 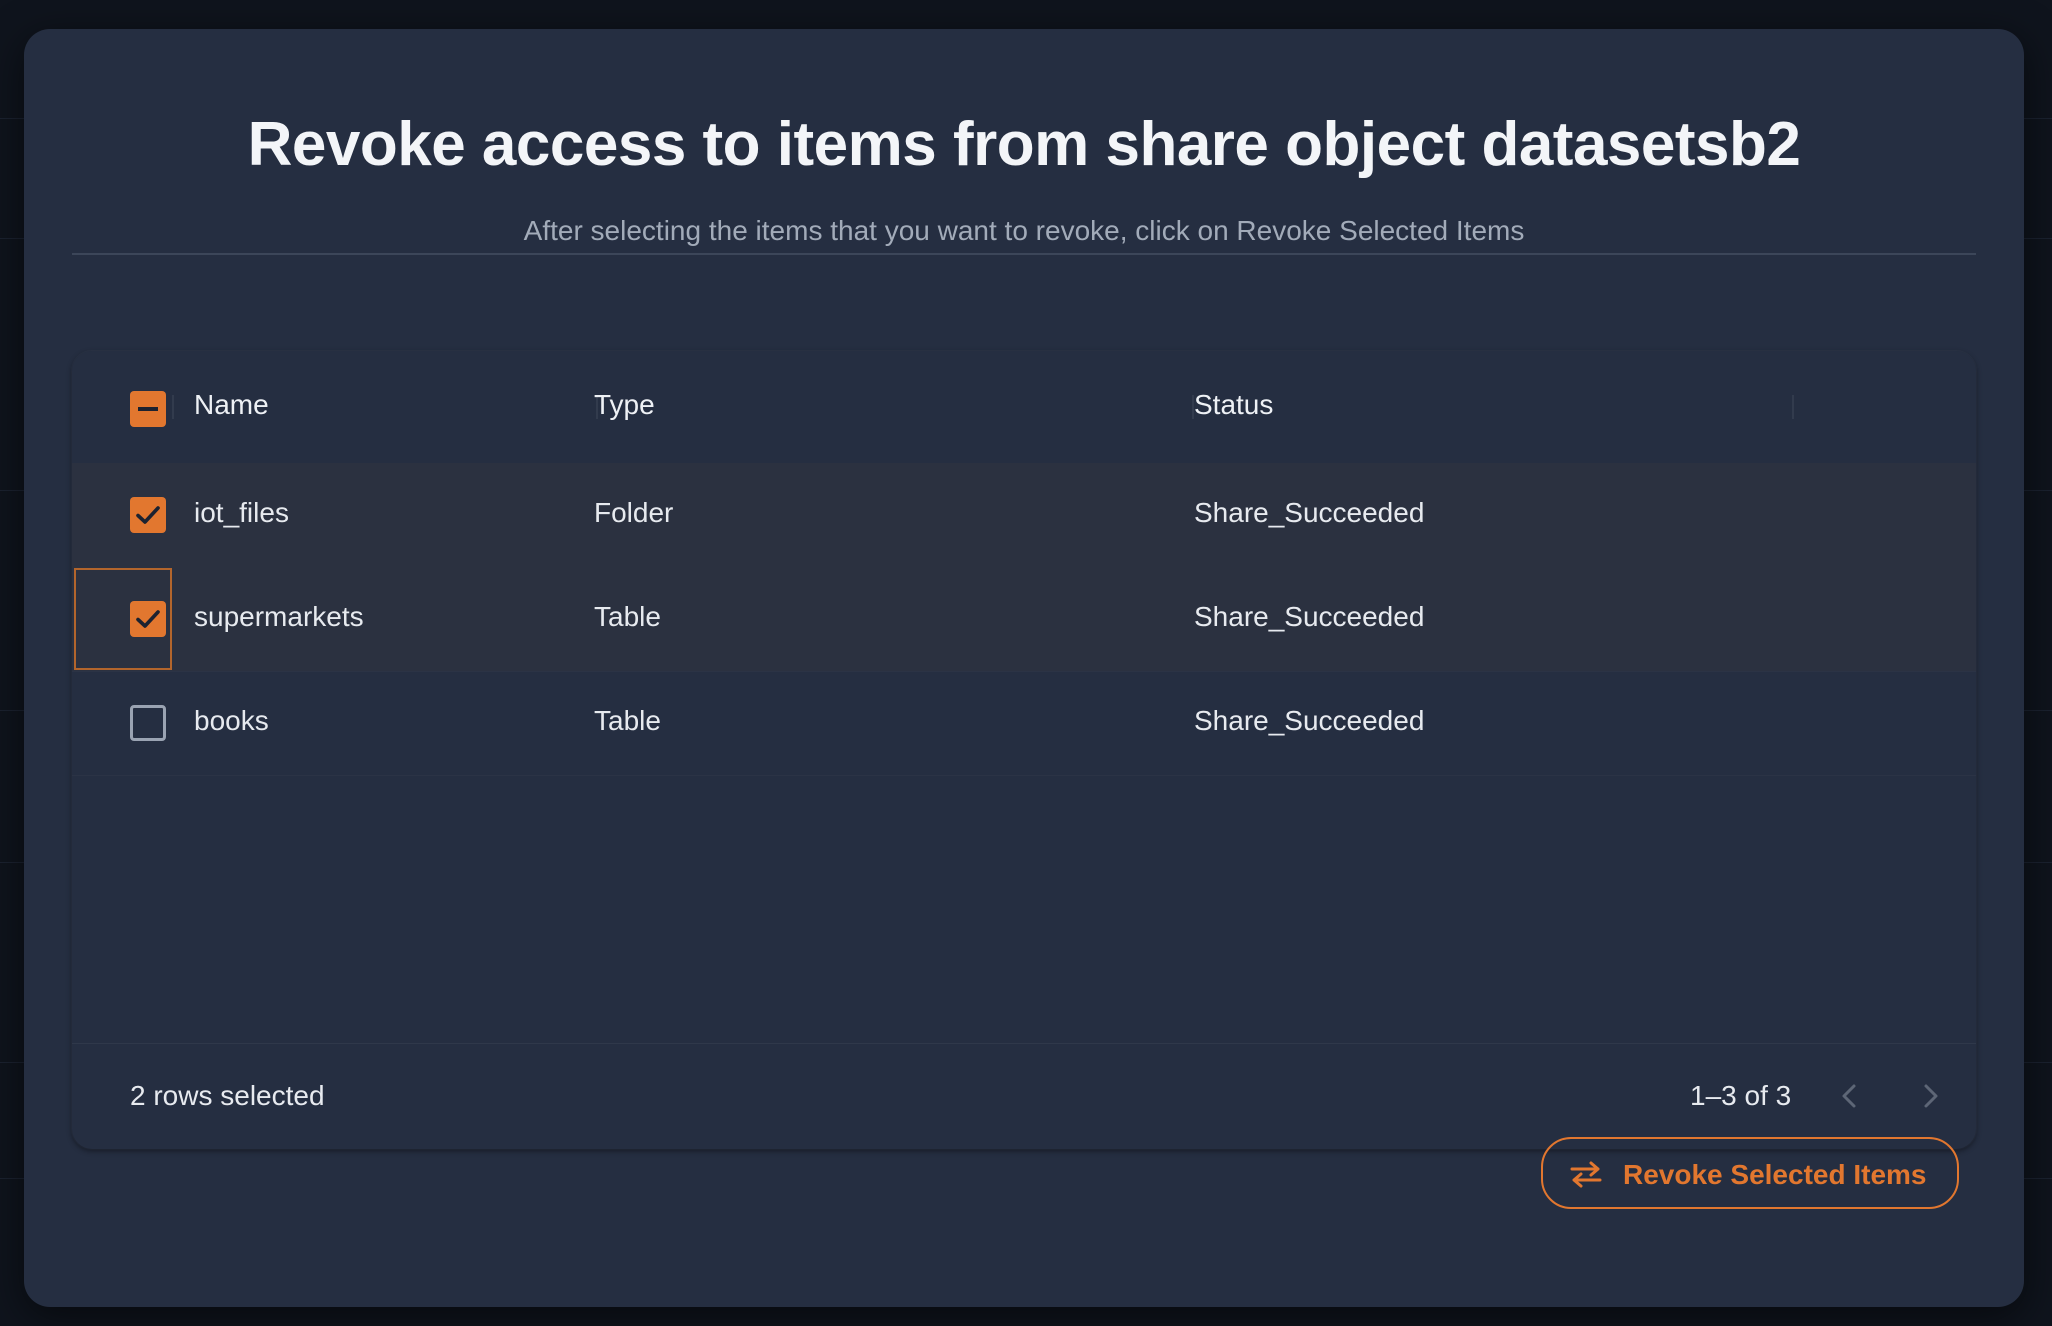 I want to click on chevron-right-icon, so click(x=1931, y=1096).